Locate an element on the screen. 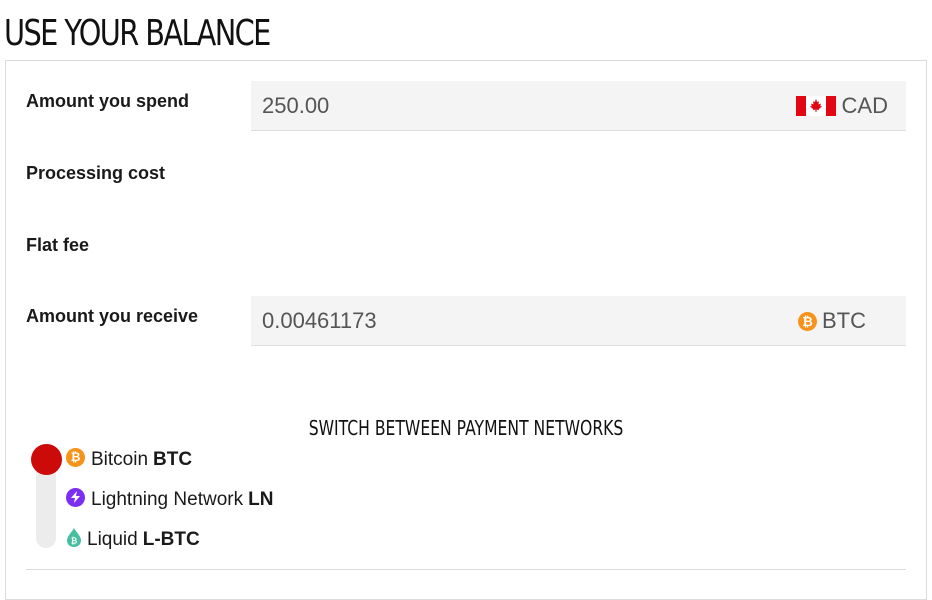 Image resolution: width=932 pixels, height=600 pixels. processing-cost-label: Processing cost is located at coordinates (96, 173).